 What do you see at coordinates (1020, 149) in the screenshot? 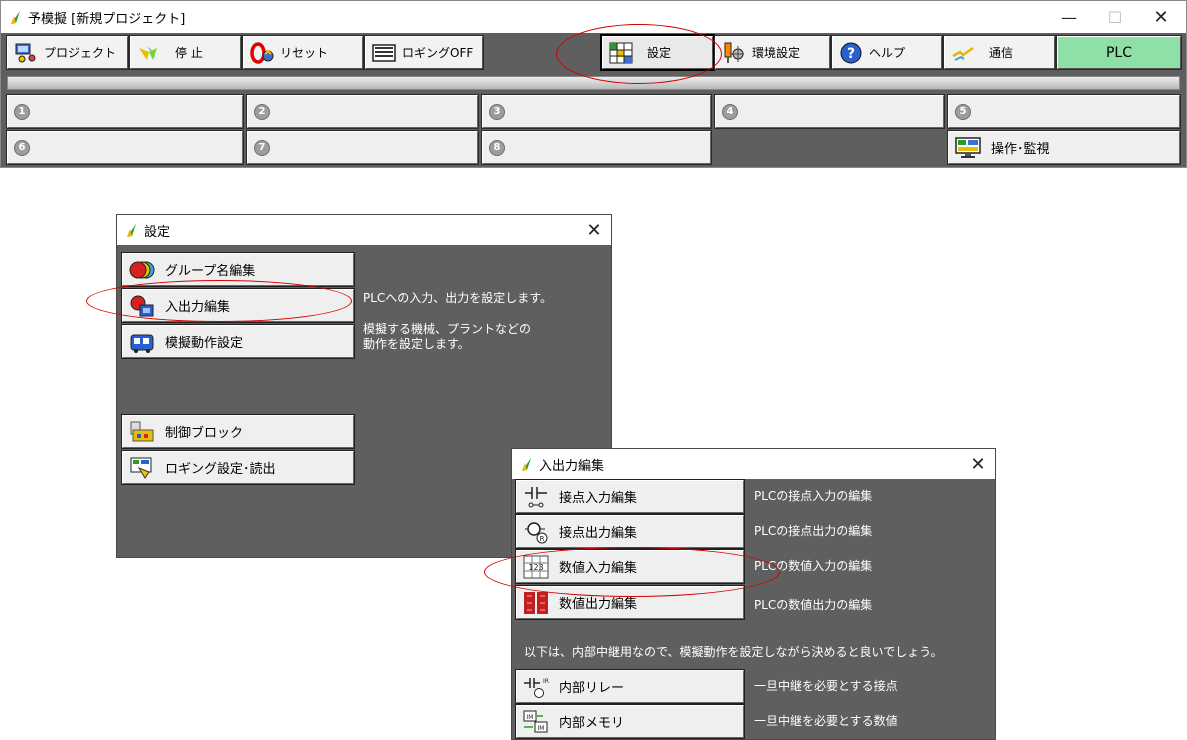
I see `monitor-label: 操作･監視` at bounding box center [1020, 149].